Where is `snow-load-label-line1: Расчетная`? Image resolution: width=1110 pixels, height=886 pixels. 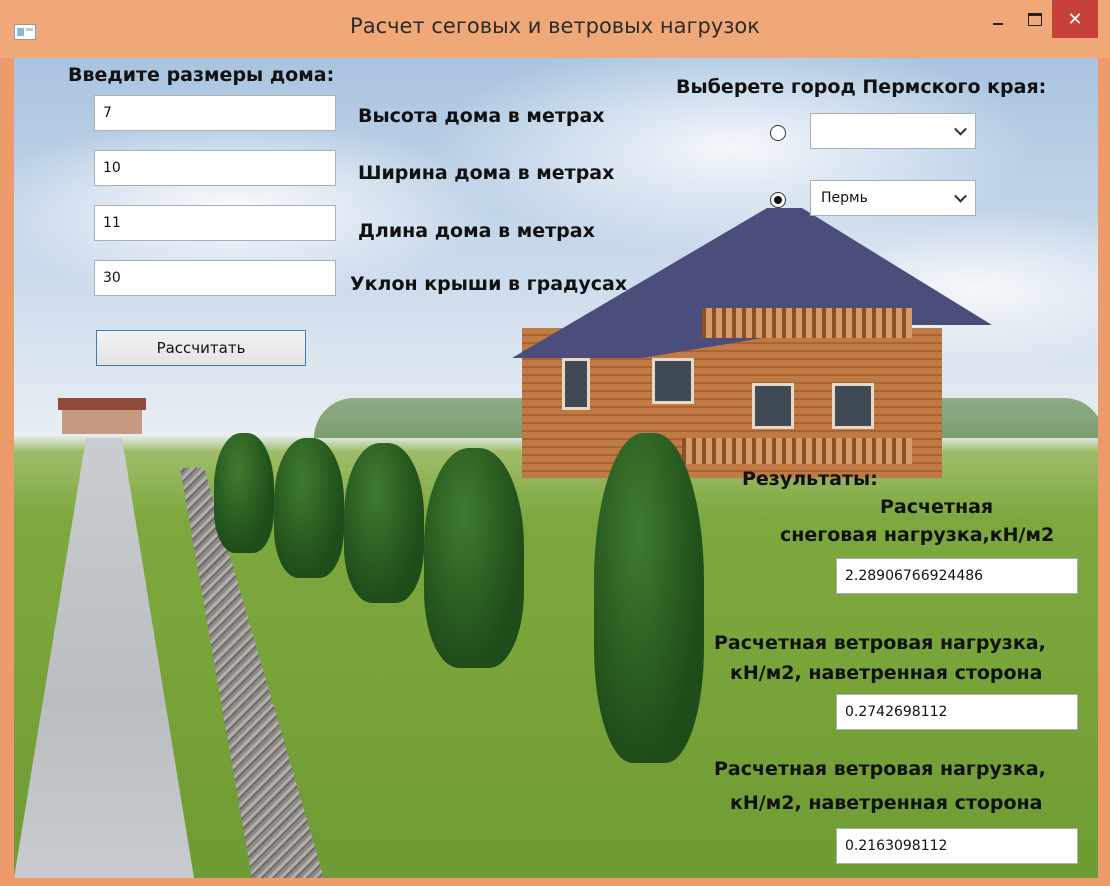
snow-load-label-line1: Расчетная is located at coordinates (937, 507).